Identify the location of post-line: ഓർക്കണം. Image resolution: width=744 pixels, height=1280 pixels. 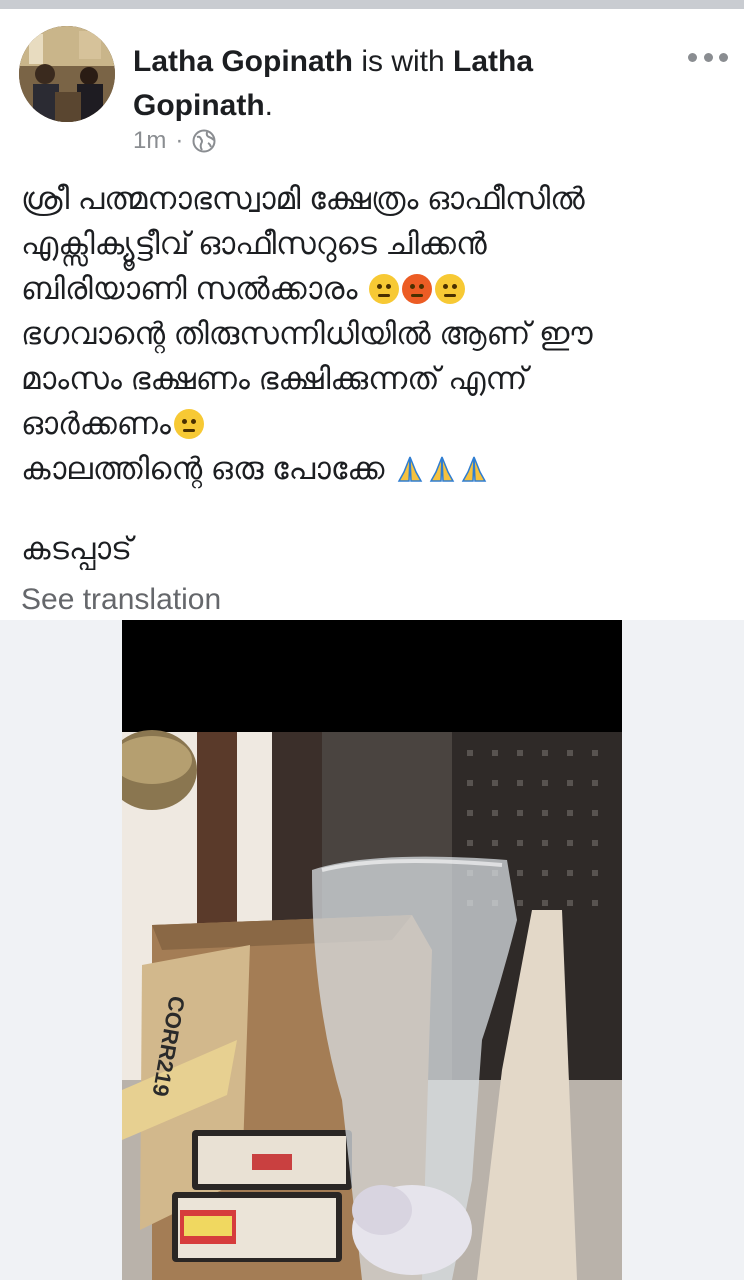
(96, 423).